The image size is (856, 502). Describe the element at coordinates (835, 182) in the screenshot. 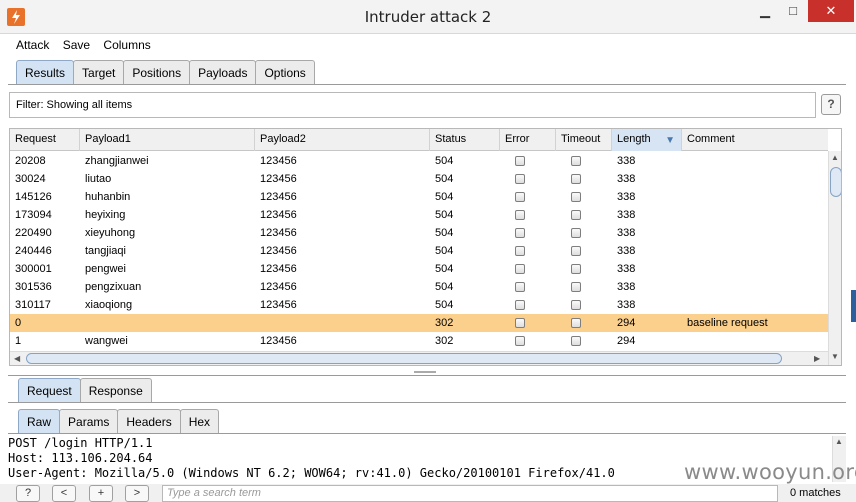

I see `vertical-scroll-thumb` at that location.